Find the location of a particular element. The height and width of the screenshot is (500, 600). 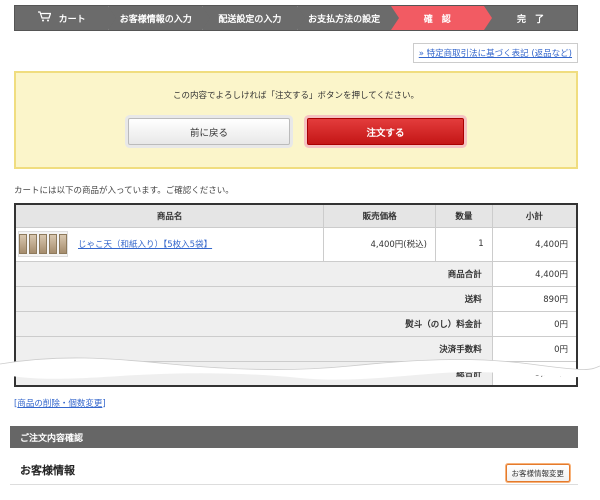

summary-row: 商品合計 4,400円 is located at coordinates (296, 273).